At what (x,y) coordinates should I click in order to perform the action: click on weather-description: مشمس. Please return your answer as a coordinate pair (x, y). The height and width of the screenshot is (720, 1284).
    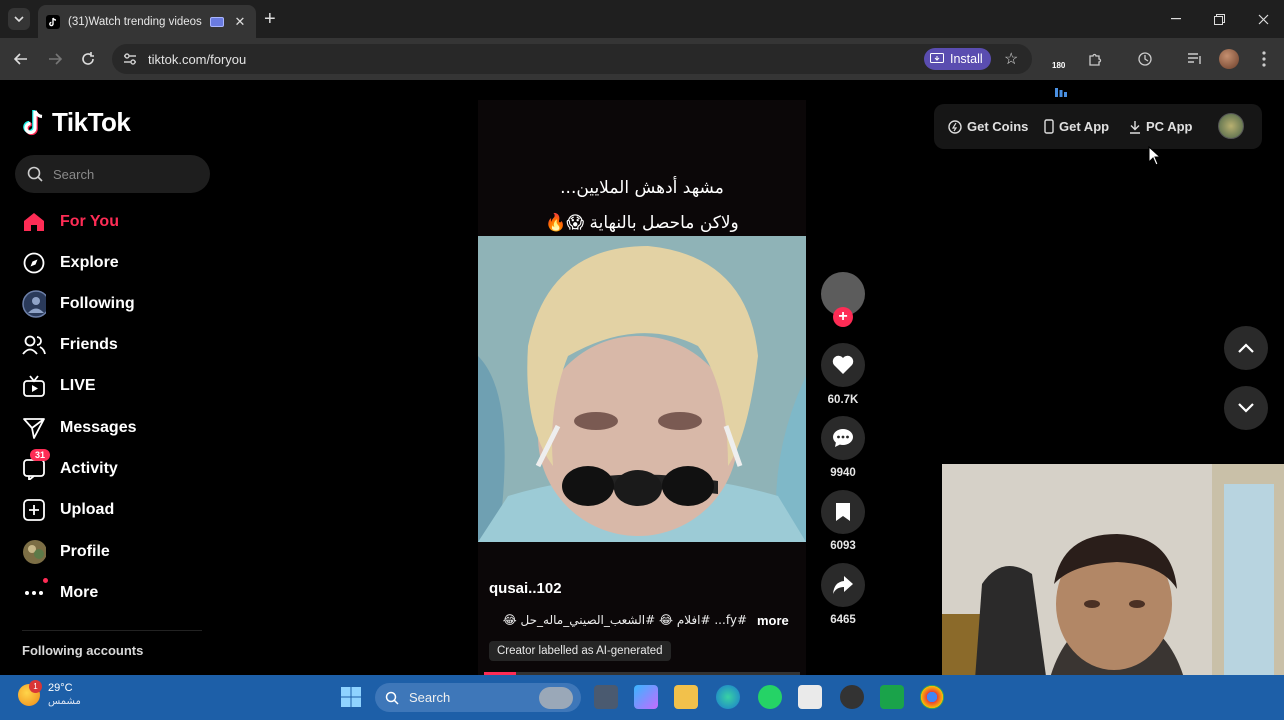
    Looking at the image, I should click on (64, 701).